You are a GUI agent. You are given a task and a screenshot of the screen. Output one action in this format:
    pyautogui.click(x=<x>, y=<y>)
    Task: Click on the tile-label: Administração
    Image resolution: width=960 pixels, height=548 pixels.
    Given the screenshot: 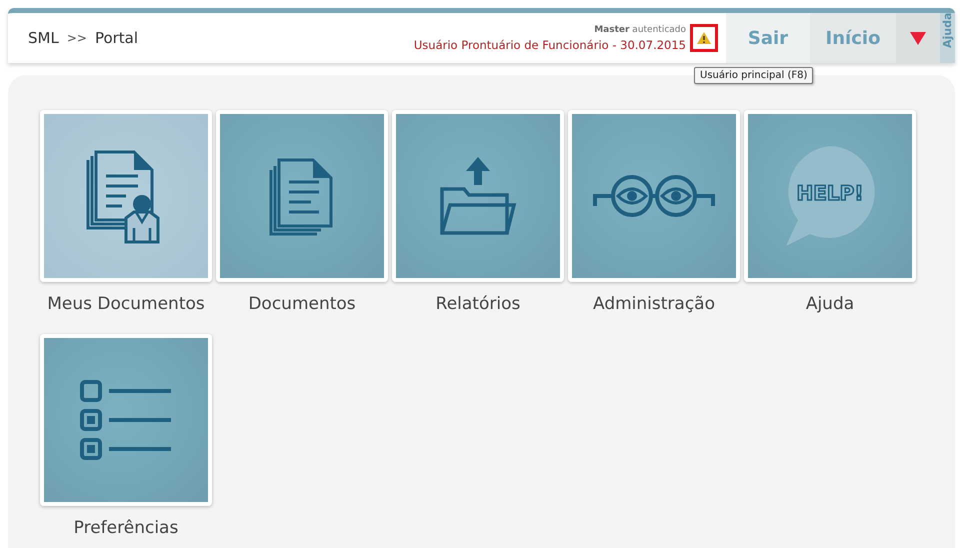 What is the action you would take?
    pyautogui.click(x=654, y=304)
    